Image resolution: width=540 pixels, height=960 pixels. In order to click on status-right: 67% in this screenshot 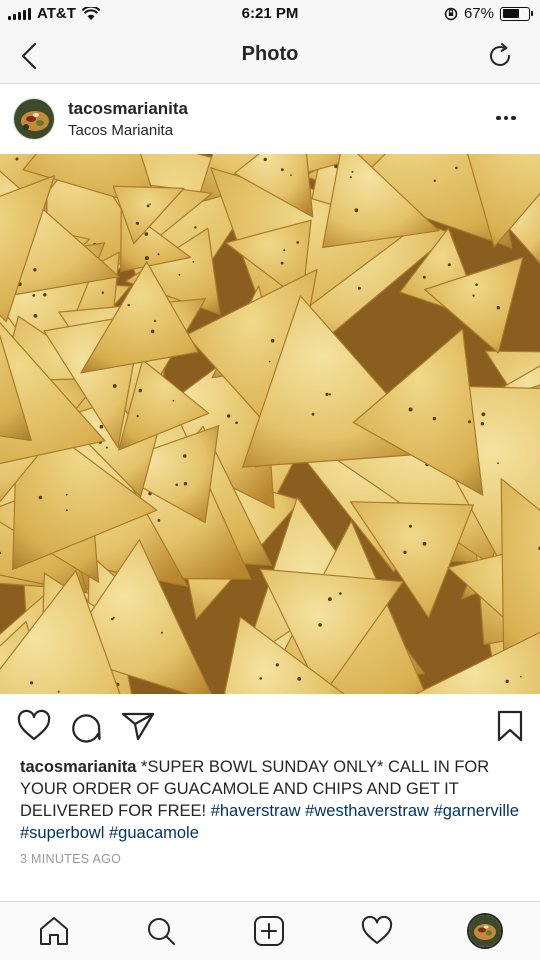, I will do `click(488, 13)`.